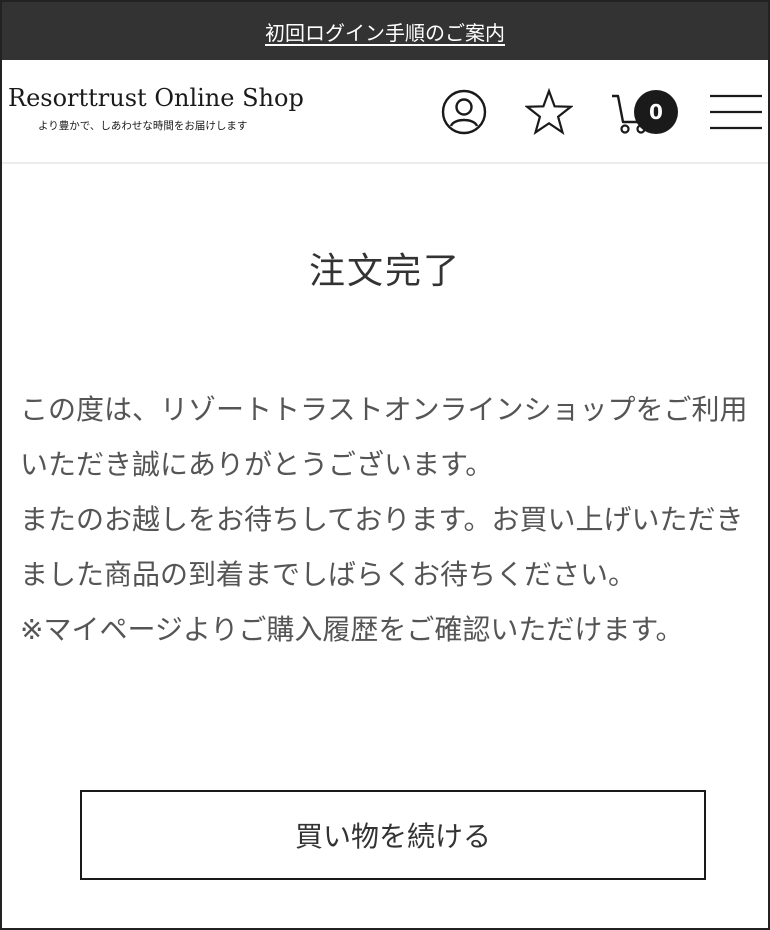 This screenshot has height=930, width=770. I want to click on logo-text: Resorttrust Online Shop, so click(156, 98).